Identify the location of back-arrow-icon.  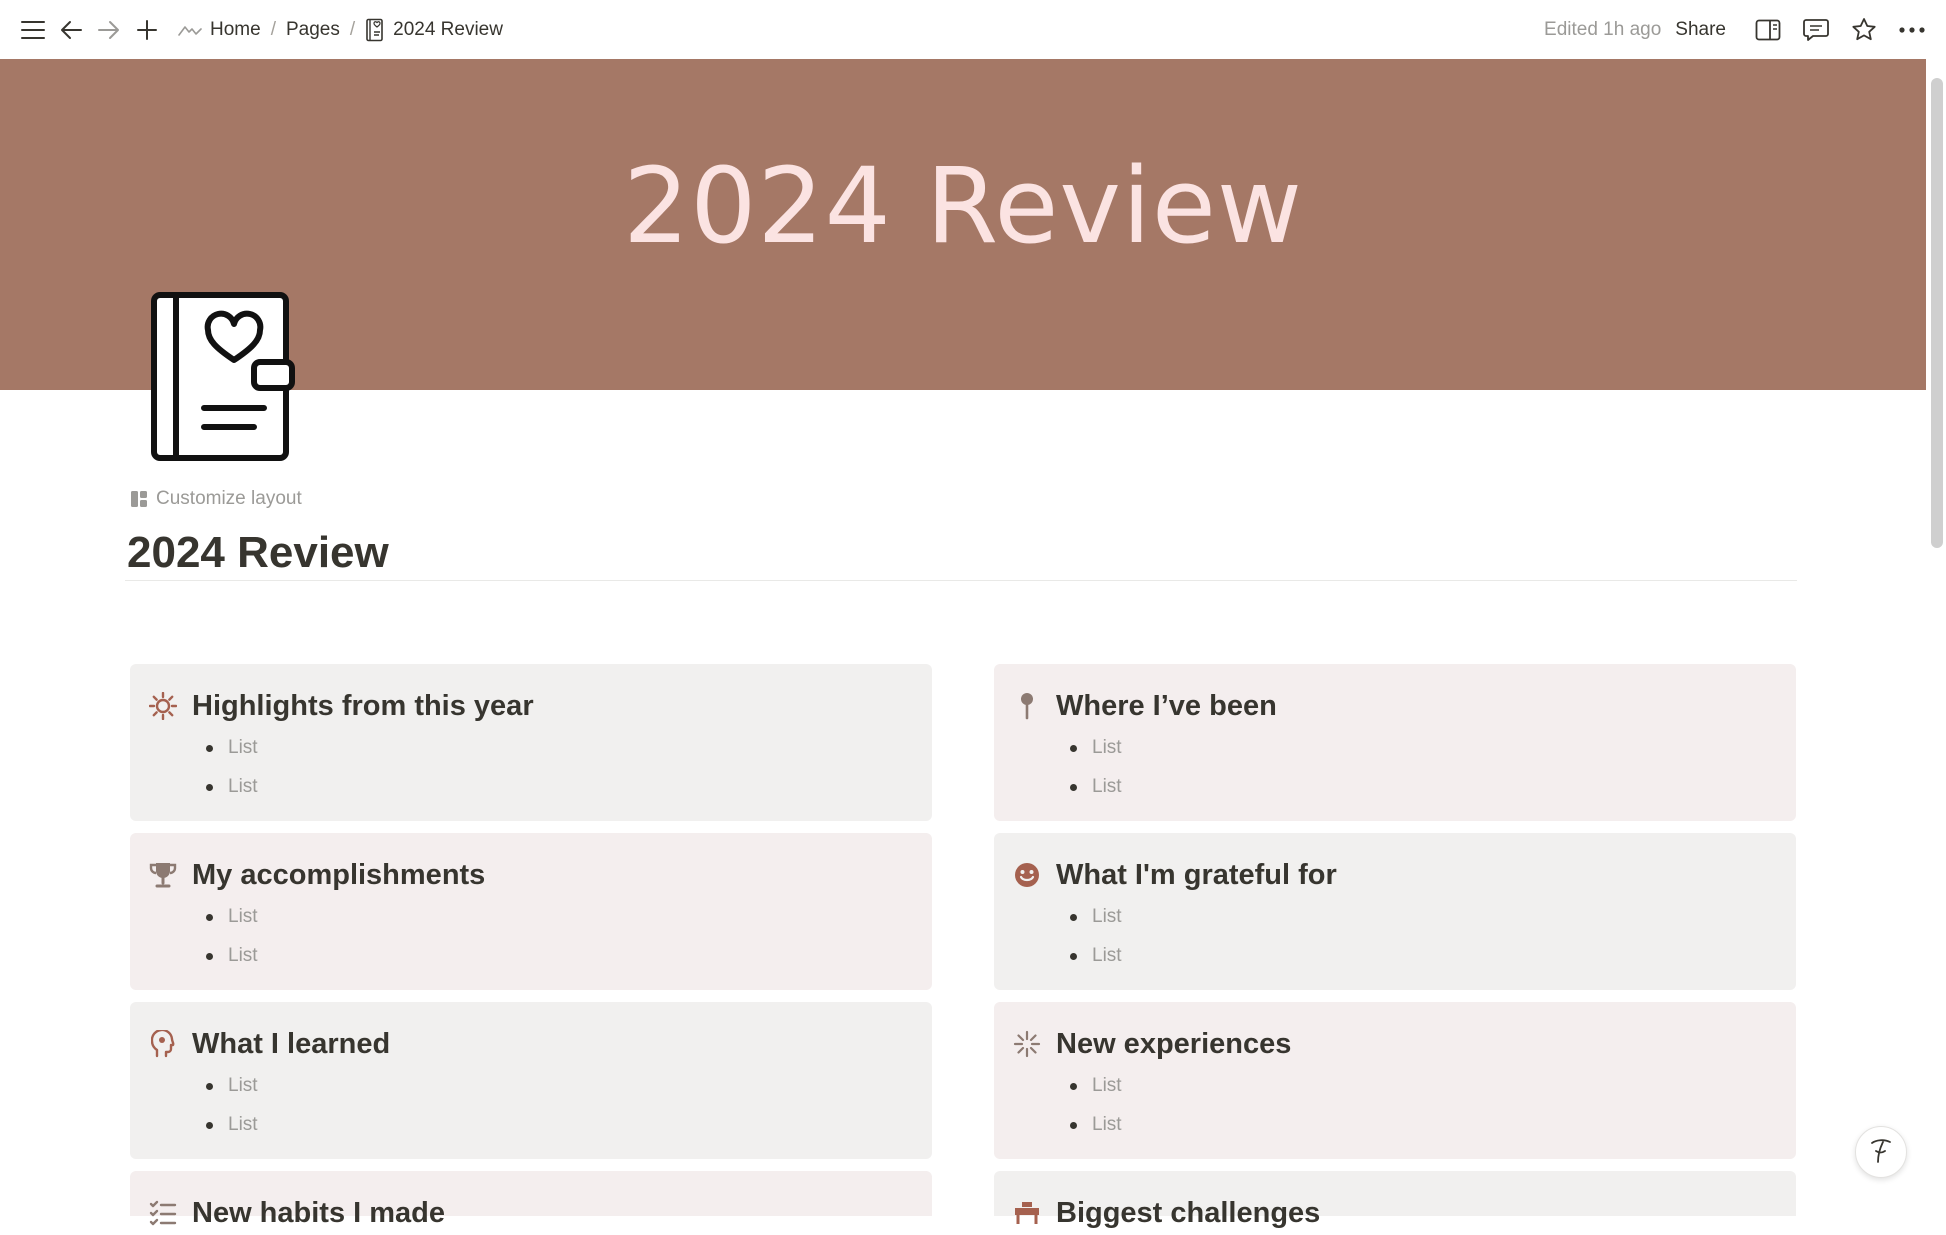
(71, 30).